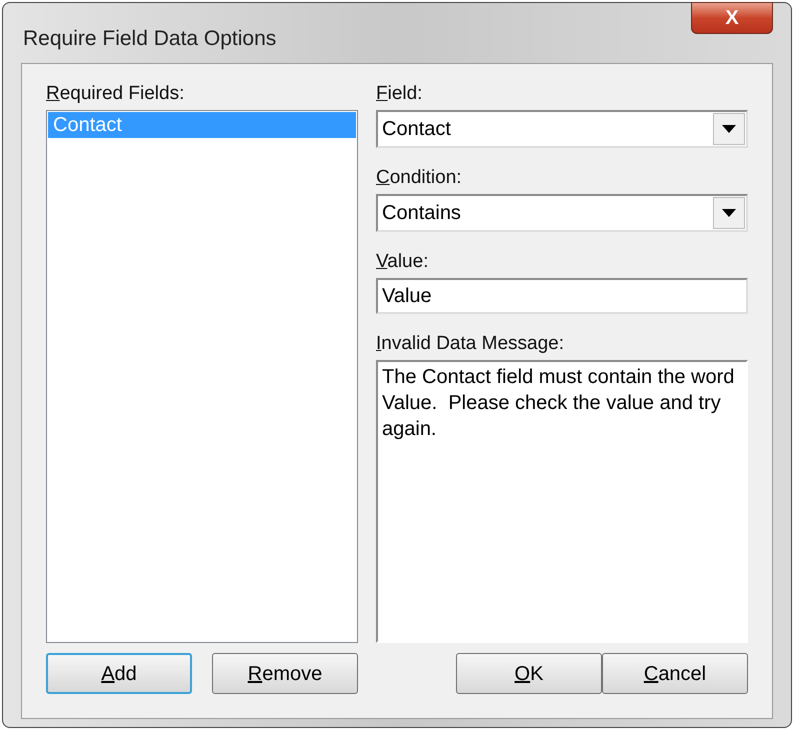 This screenshot has width=794, height=732. Describe the element at coordinates (149, 39) in the screenshot. I see `window-title: Require Field Data Options` at that location.